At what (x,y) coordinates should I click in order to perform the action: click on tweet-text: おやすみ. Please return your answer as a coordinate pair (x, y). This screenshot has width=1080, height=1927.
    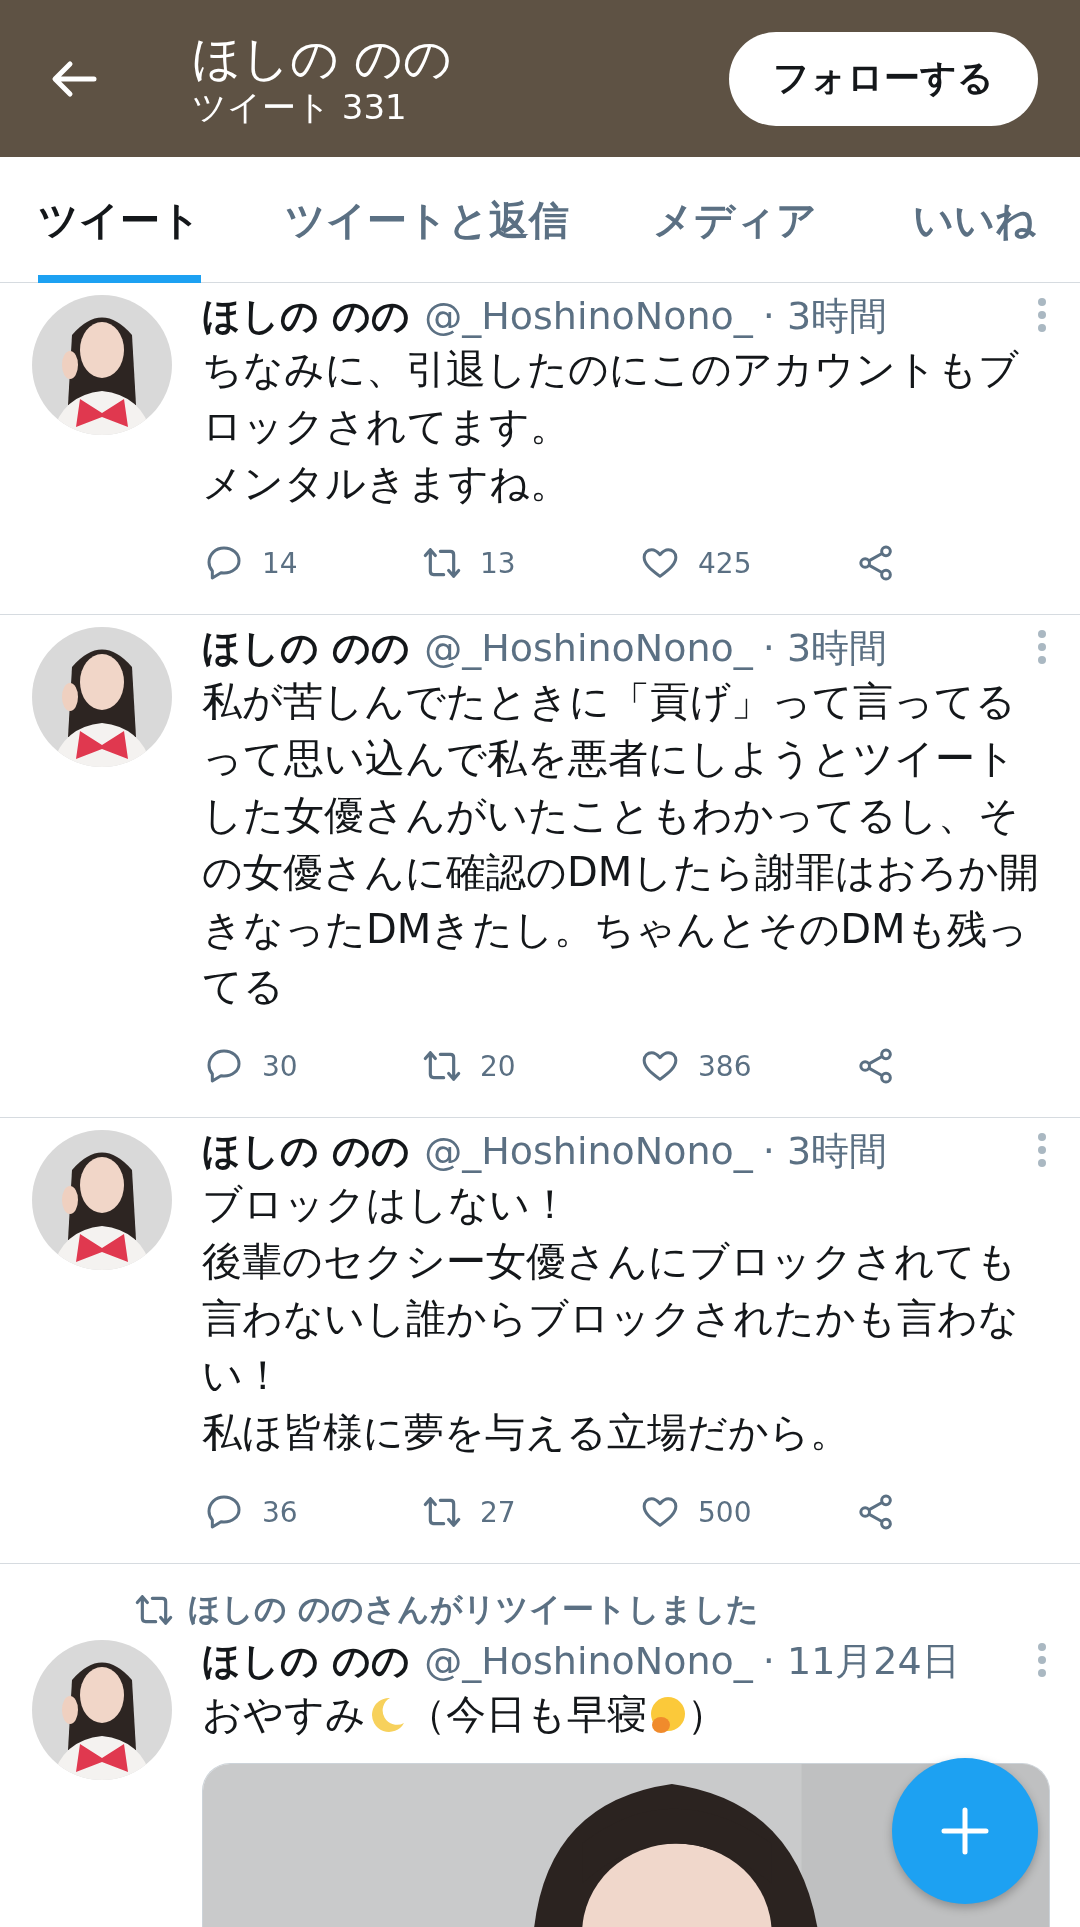
    Looking at the image, I should click on (284, 1714).